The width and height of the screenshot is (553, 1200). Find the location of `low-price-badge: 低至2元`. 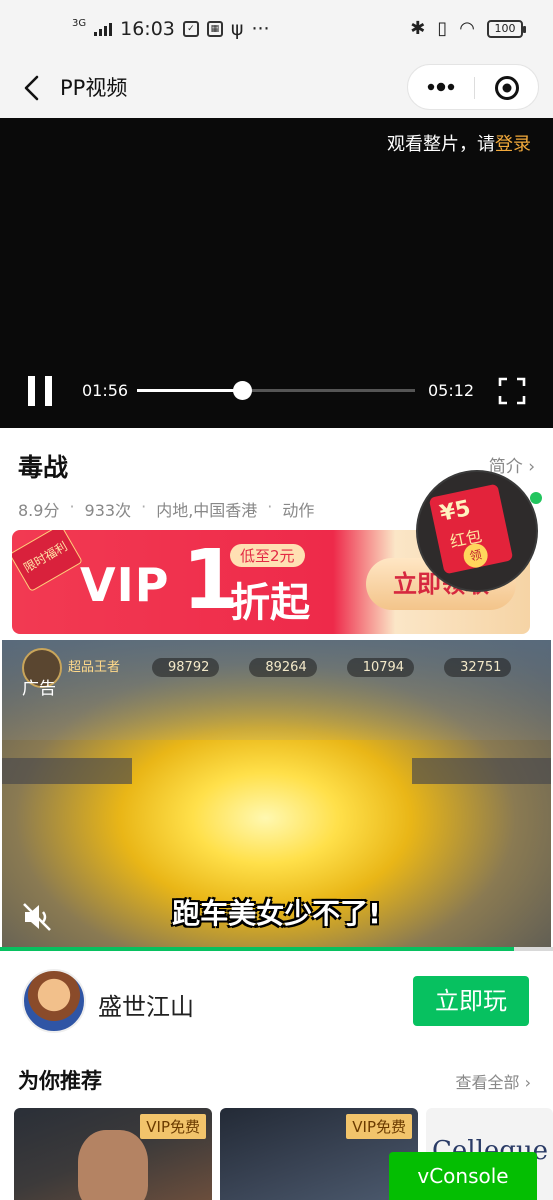

low-price-badge: 低至2元 is located at coordinates (267, 555).